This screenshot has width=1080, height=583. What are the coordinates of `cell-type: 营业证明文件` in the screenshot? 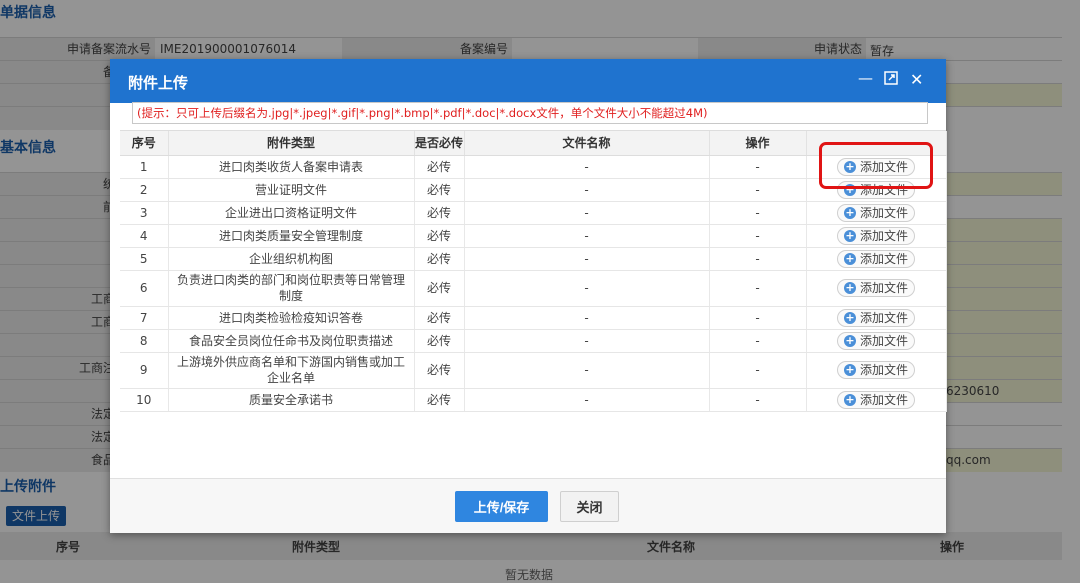 It's located at (291, 190).